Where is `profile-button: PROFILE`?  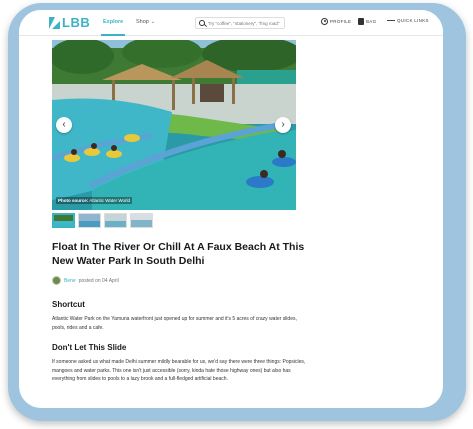
profile-button: PROFILE is located at coordinates (336, 21).